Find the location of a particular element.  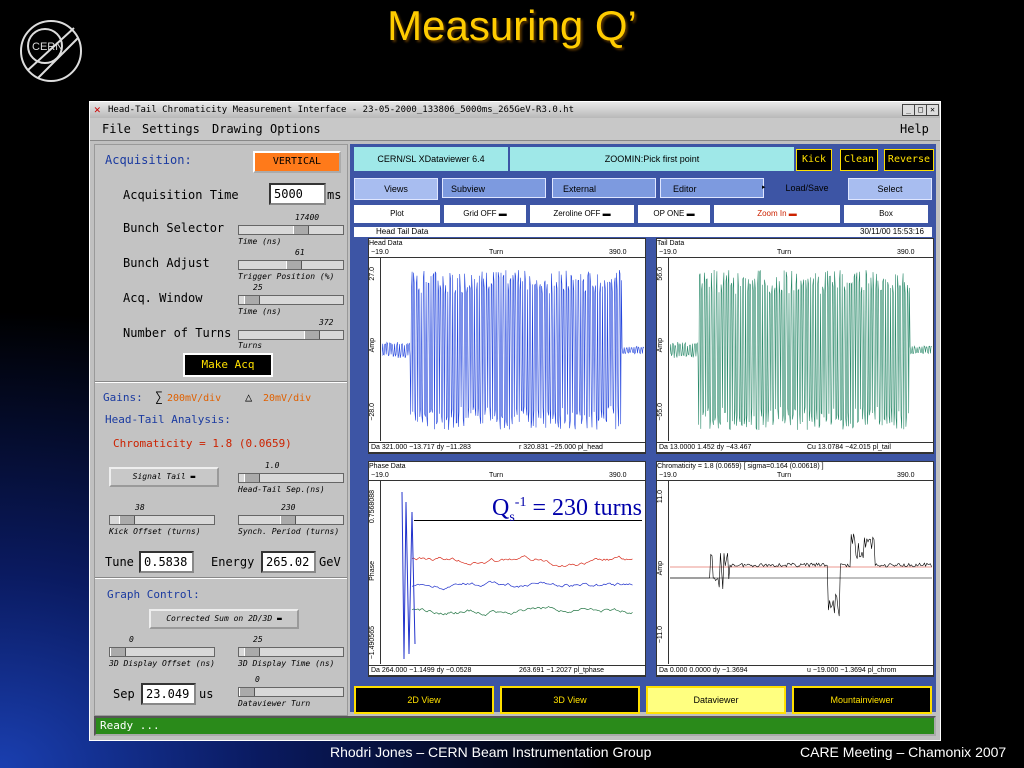

display-time-value: 25 is located at coordinates (258, 639).